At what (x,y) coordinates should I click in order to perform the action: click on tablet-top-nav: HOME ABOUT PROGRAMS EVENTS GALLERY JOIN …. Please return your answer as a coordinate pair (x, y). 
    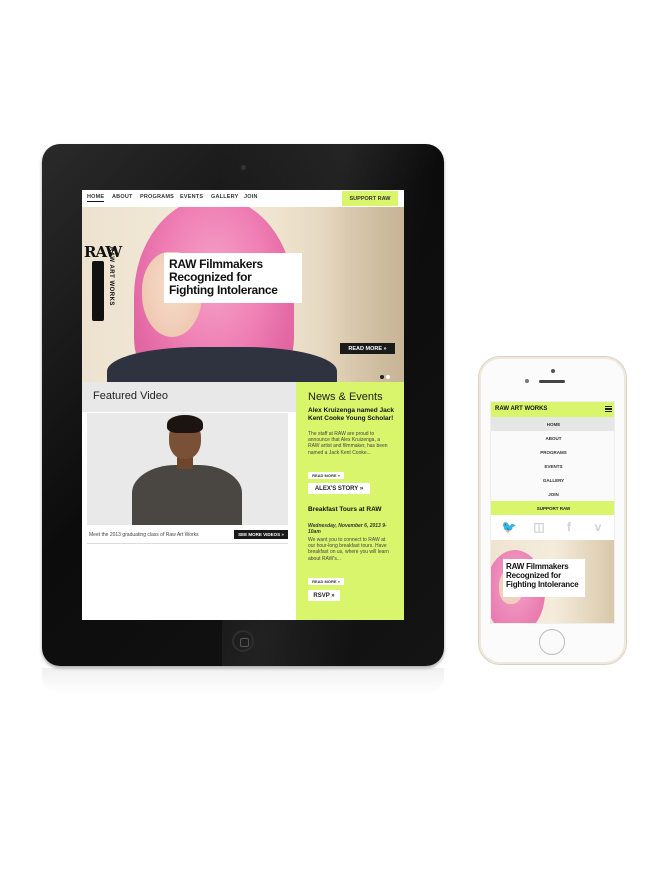
    Looking at the image, I should click on (243, 198).